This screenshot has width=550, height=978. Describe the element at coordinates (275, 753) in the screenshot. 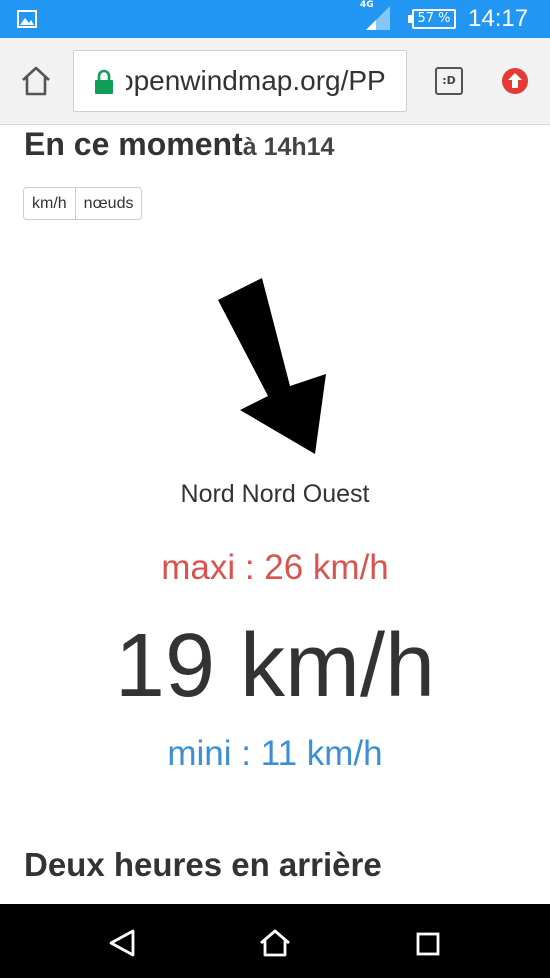

I see `min-speed: mini : 11 km/h` at that location.